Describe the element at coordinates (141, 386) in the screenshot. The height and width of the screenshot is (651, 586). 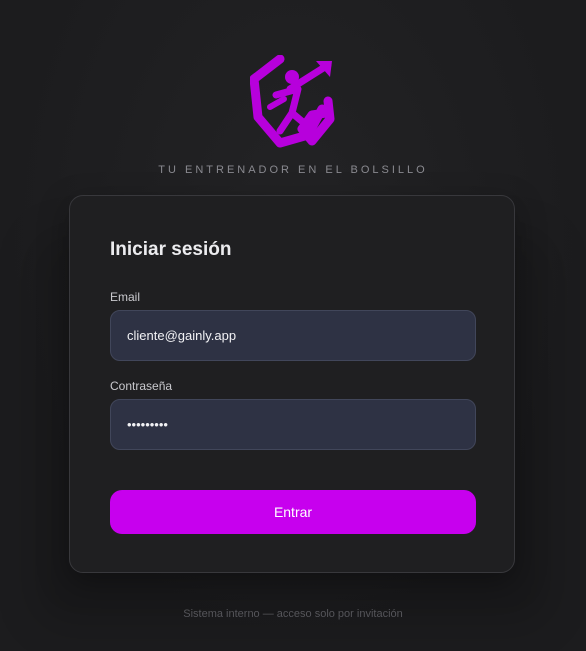
I see `password-label: Contraseña` at that location.